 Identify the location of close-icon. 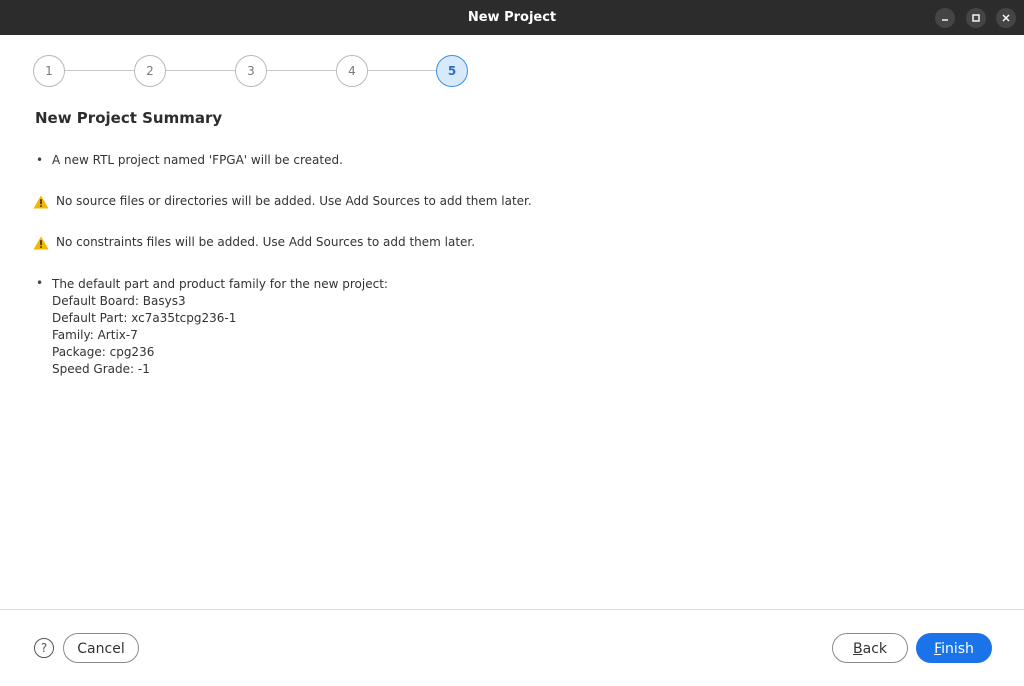
(1006, 18).